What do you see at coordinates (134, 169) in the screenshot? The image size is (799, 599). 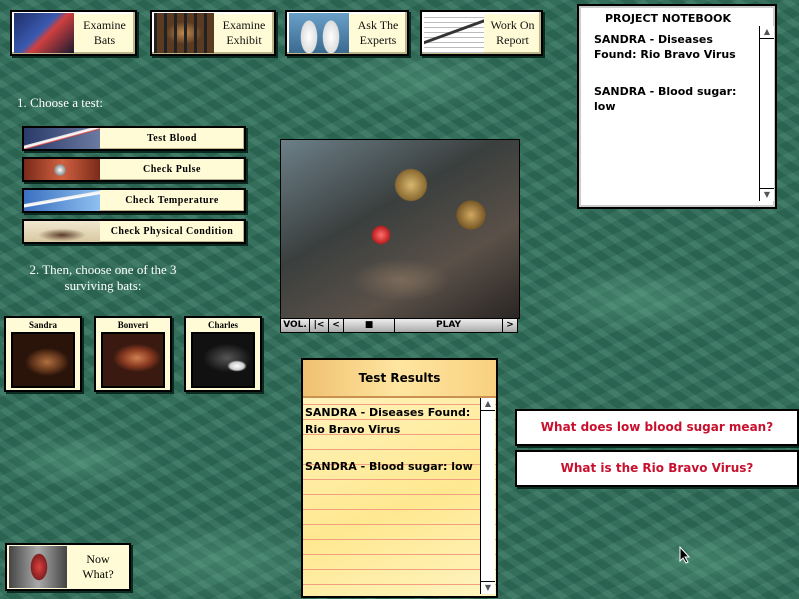 I see `check-pulse-button: Check Pulse` at bounding box center [134, 169].